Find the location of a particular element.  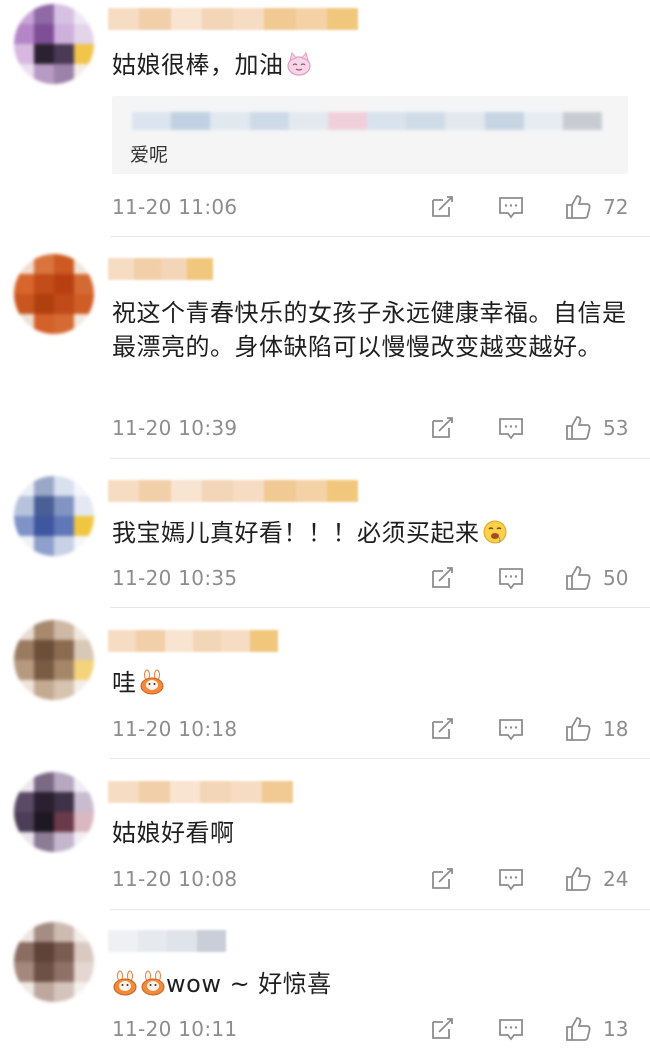

like-count: 72 is located at coordinates (616, 207).